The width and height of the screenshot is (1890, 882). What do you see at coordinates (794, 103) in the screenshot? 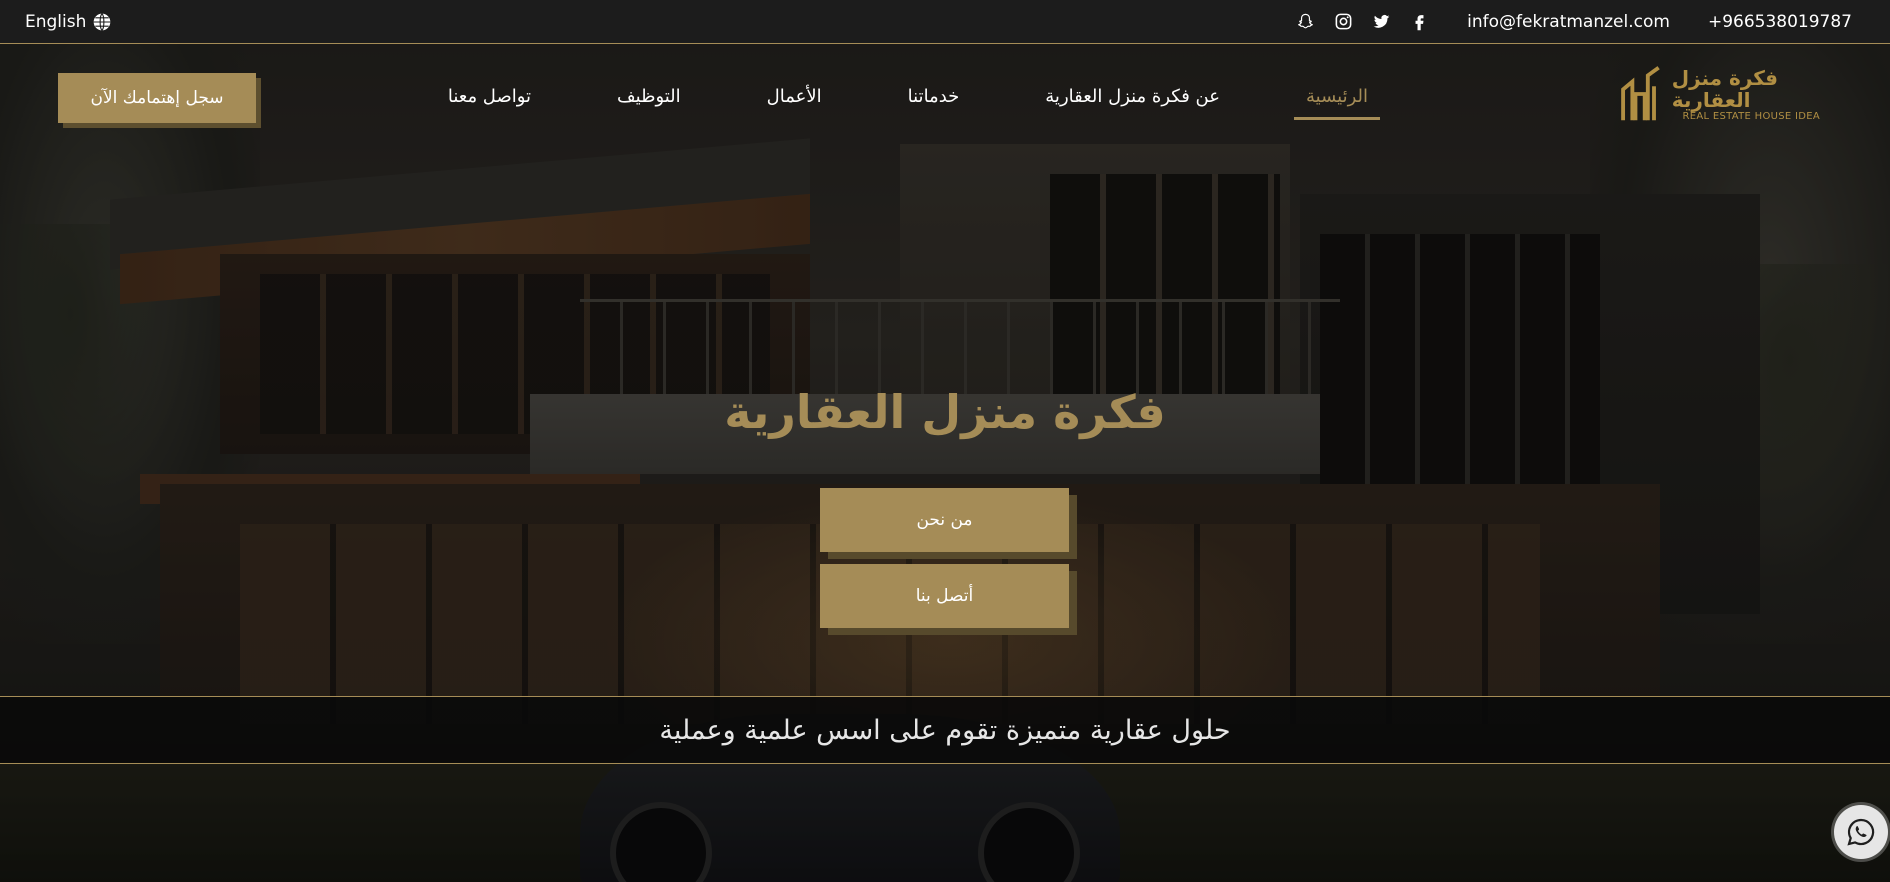
I see `nav-item-projects: الأعمال` at bounding box center [794, 103].